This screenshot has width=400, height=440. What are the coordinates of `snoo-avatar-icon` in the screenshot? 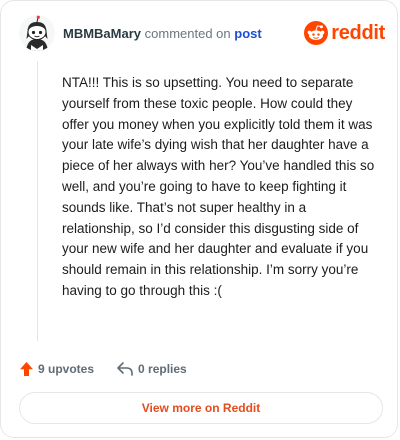 It's located at (37, 33).